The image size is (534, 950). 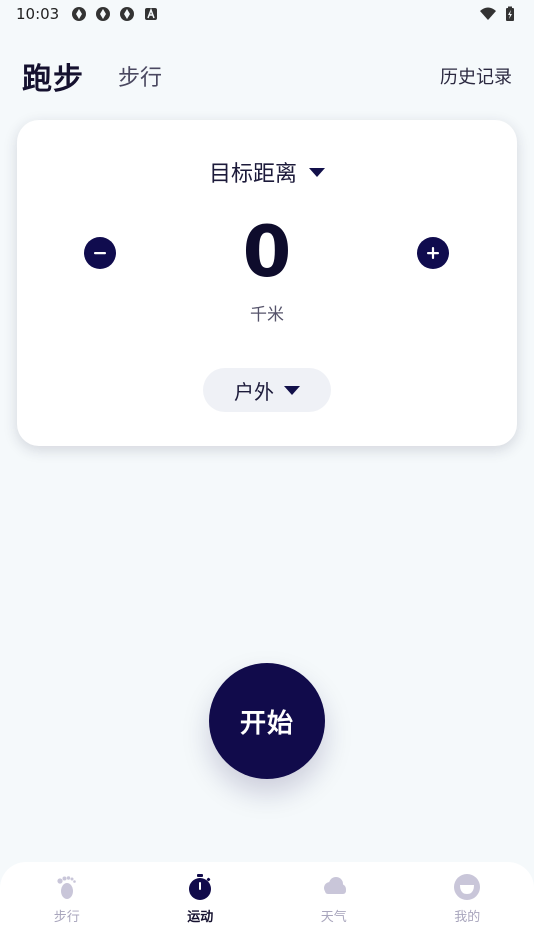 What do you see at coordinates (66, 917) in the screenshot?
I see `nav-label-walk: 步行` at bounding box center [66, 917].